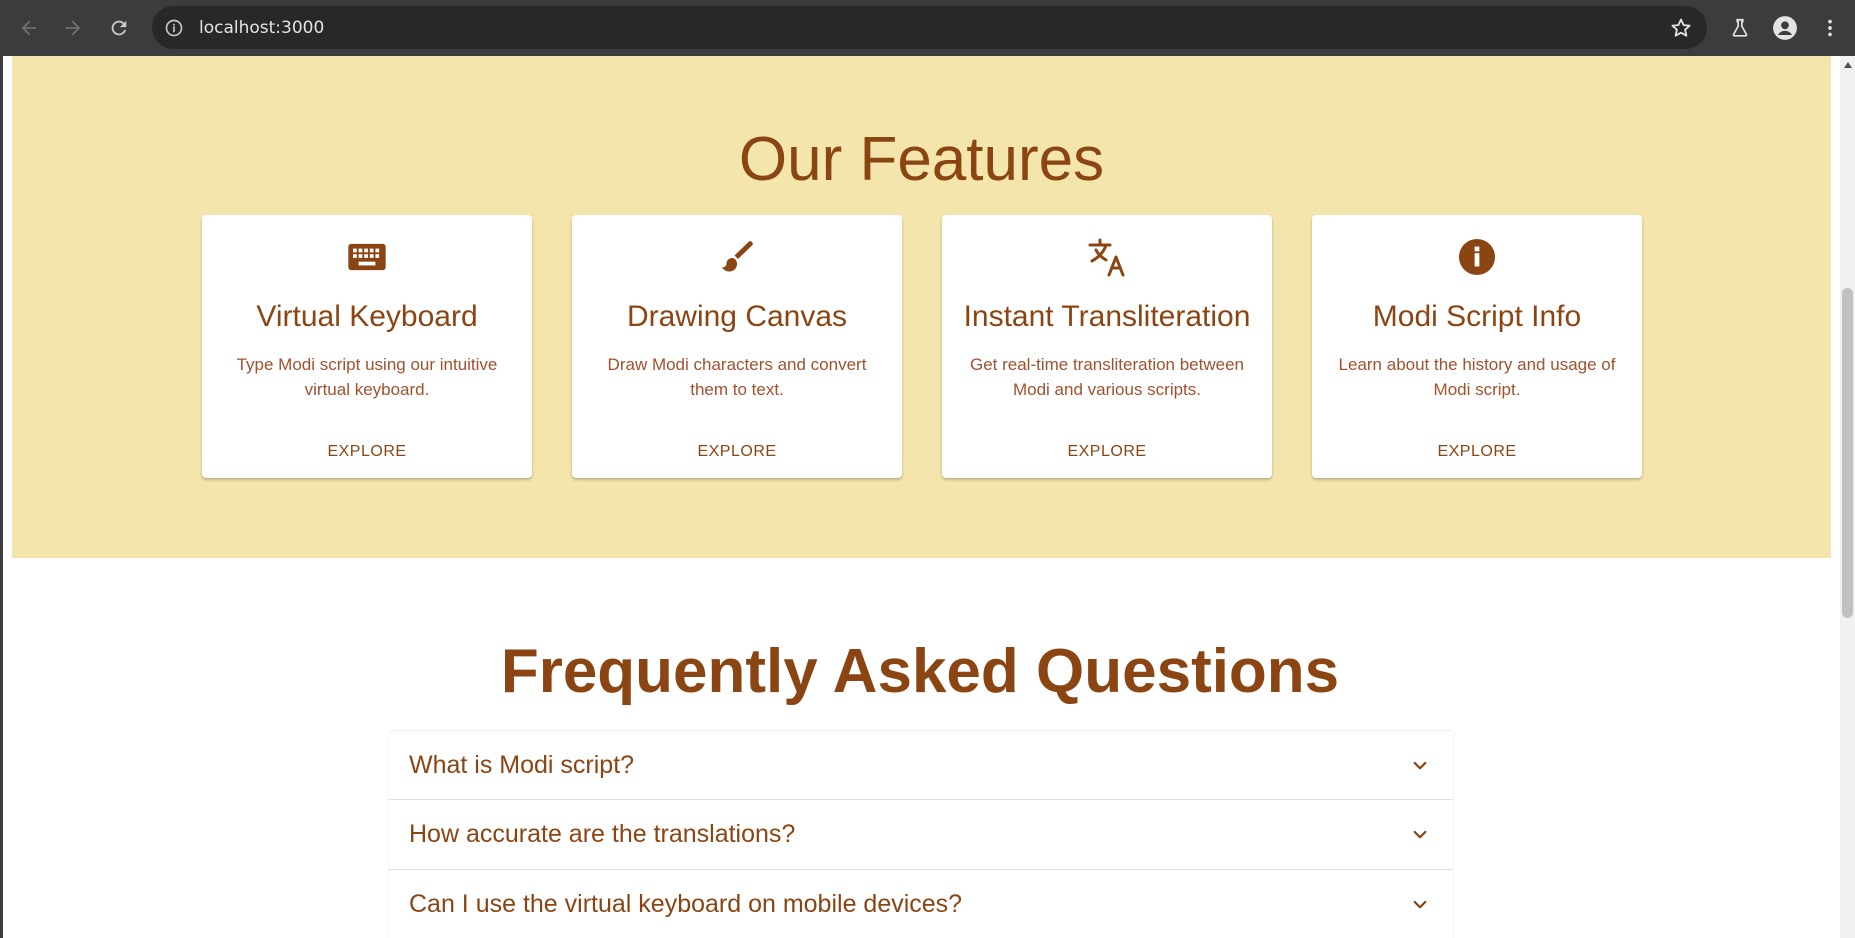 This screenshot has height=938, width=1855. What do you see at coordinates (1830, 28) in the screenshot?
I see `menu-dots-icon` at bounding box center [1830, 28].